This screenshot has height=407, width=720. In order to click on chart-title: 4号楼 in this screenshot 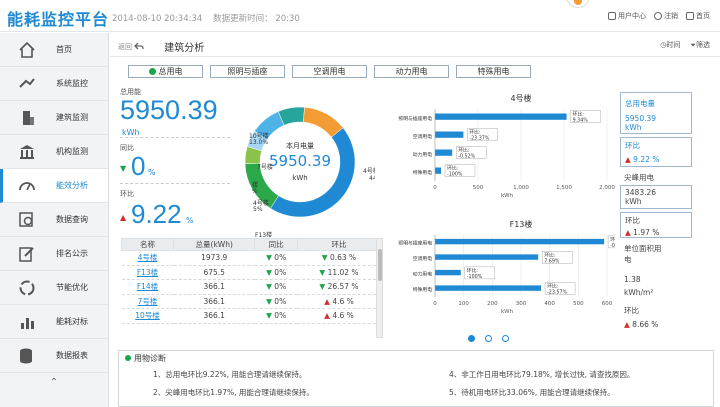, I will do `click(520, 98)`.